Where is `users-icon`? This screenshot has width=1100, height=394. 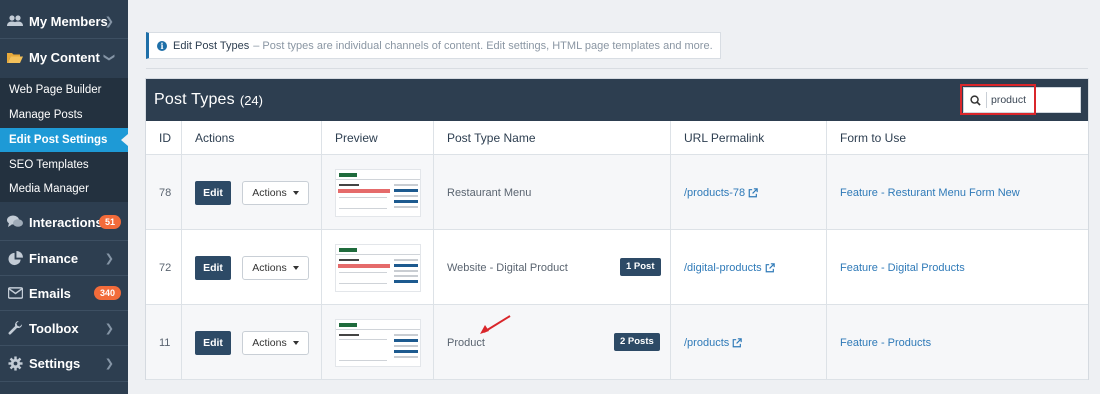 users-icon is located at coordinates (15, 21).